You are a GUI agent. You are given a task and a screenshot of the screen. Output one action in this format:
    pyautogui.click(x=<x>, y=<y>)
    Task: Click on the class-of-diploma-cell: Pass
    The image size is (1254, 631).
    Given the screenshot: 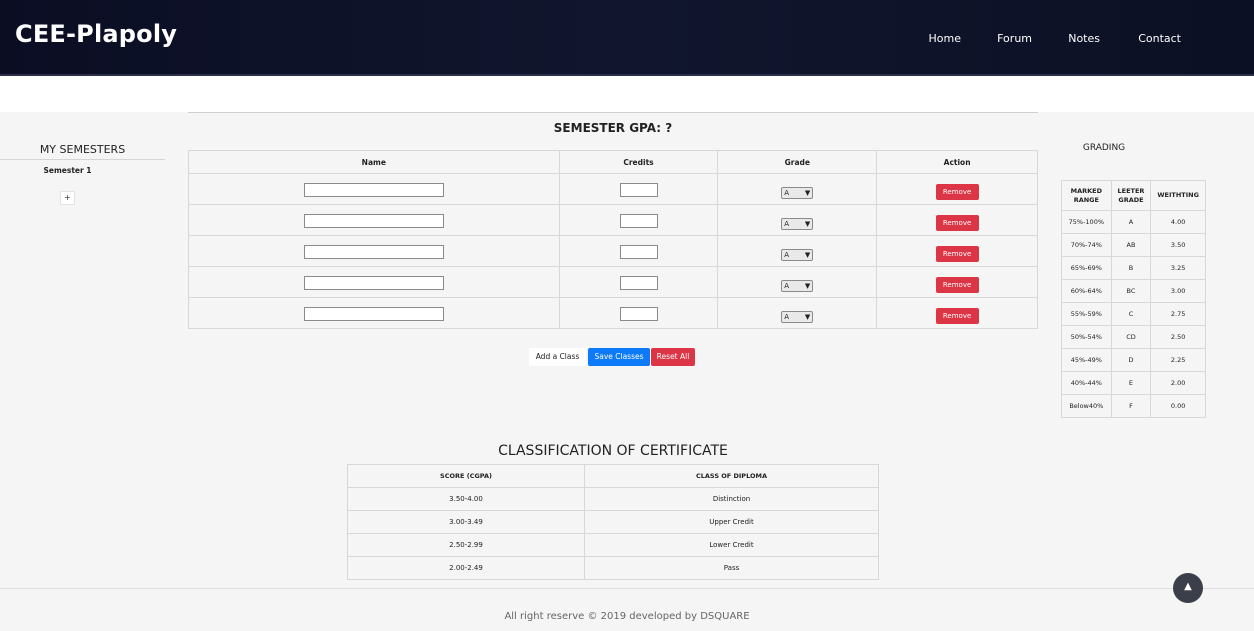 What is the action you would take?
    pyautogui.click(x=731, y=568)
    